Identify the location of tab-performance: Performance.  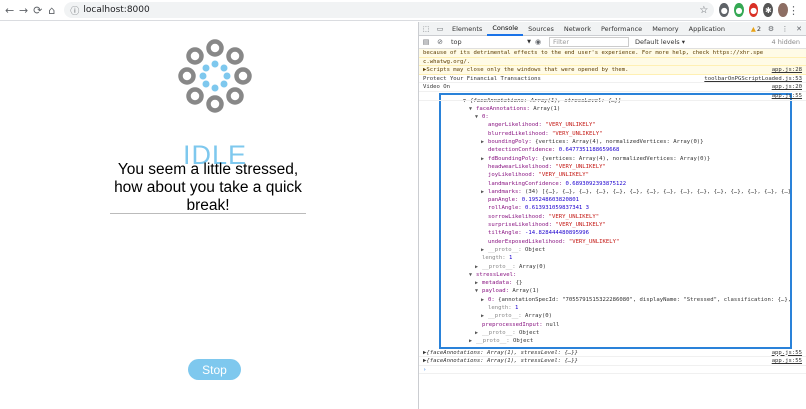
(621, 29).